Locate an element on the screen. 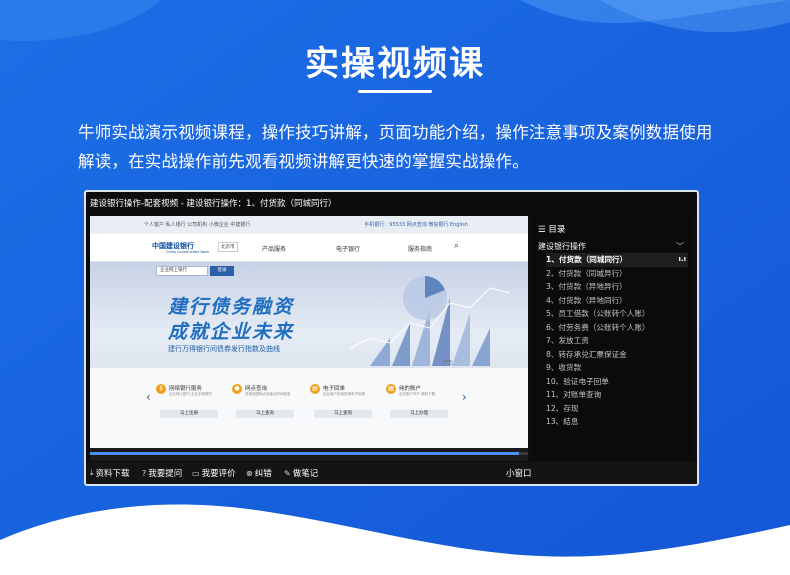 The height and width of the screenshot is (575, 790). bank-search-input: 企业网上银行 is located at coordinates (182, 271).